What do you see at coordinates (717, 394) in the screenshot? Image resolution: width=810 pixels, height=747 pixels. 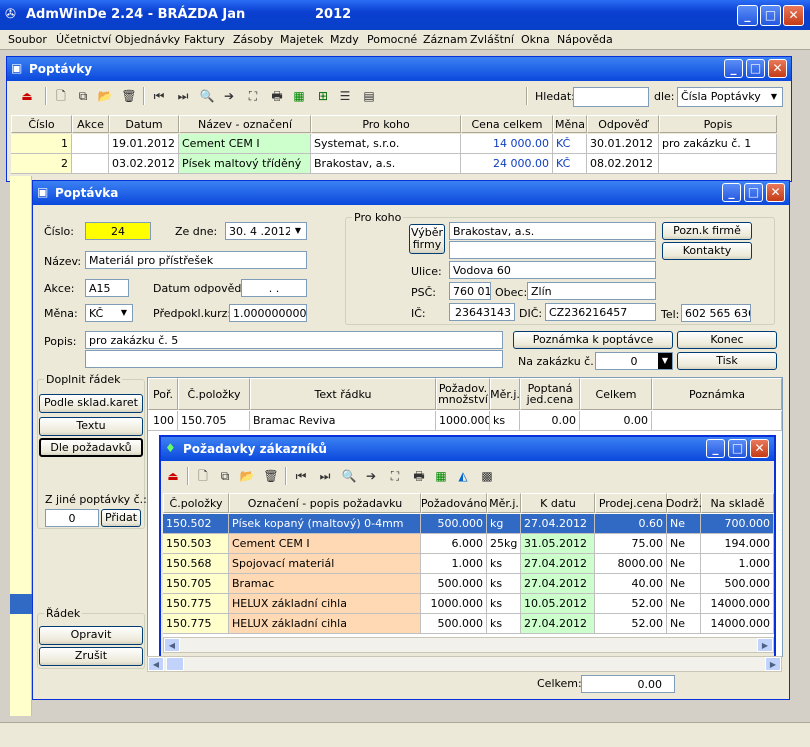 I see `col-header: Poznámka` at bounding box center [717, 394].